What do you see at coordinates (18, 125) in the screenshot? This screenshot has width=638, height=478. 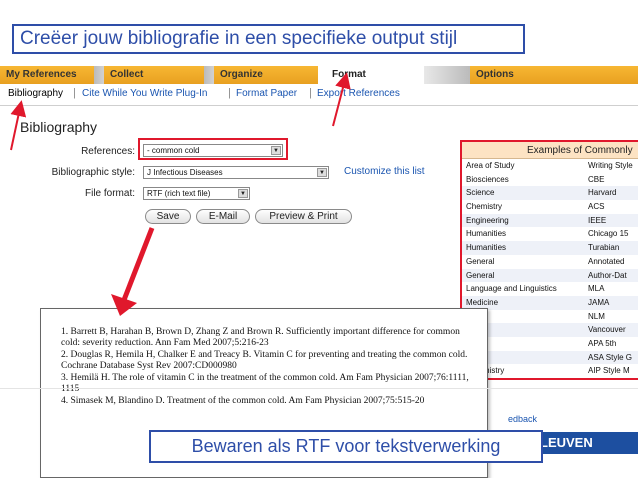 I see `arrow-to-bibliography-tab` at bounding box center [18, 125].